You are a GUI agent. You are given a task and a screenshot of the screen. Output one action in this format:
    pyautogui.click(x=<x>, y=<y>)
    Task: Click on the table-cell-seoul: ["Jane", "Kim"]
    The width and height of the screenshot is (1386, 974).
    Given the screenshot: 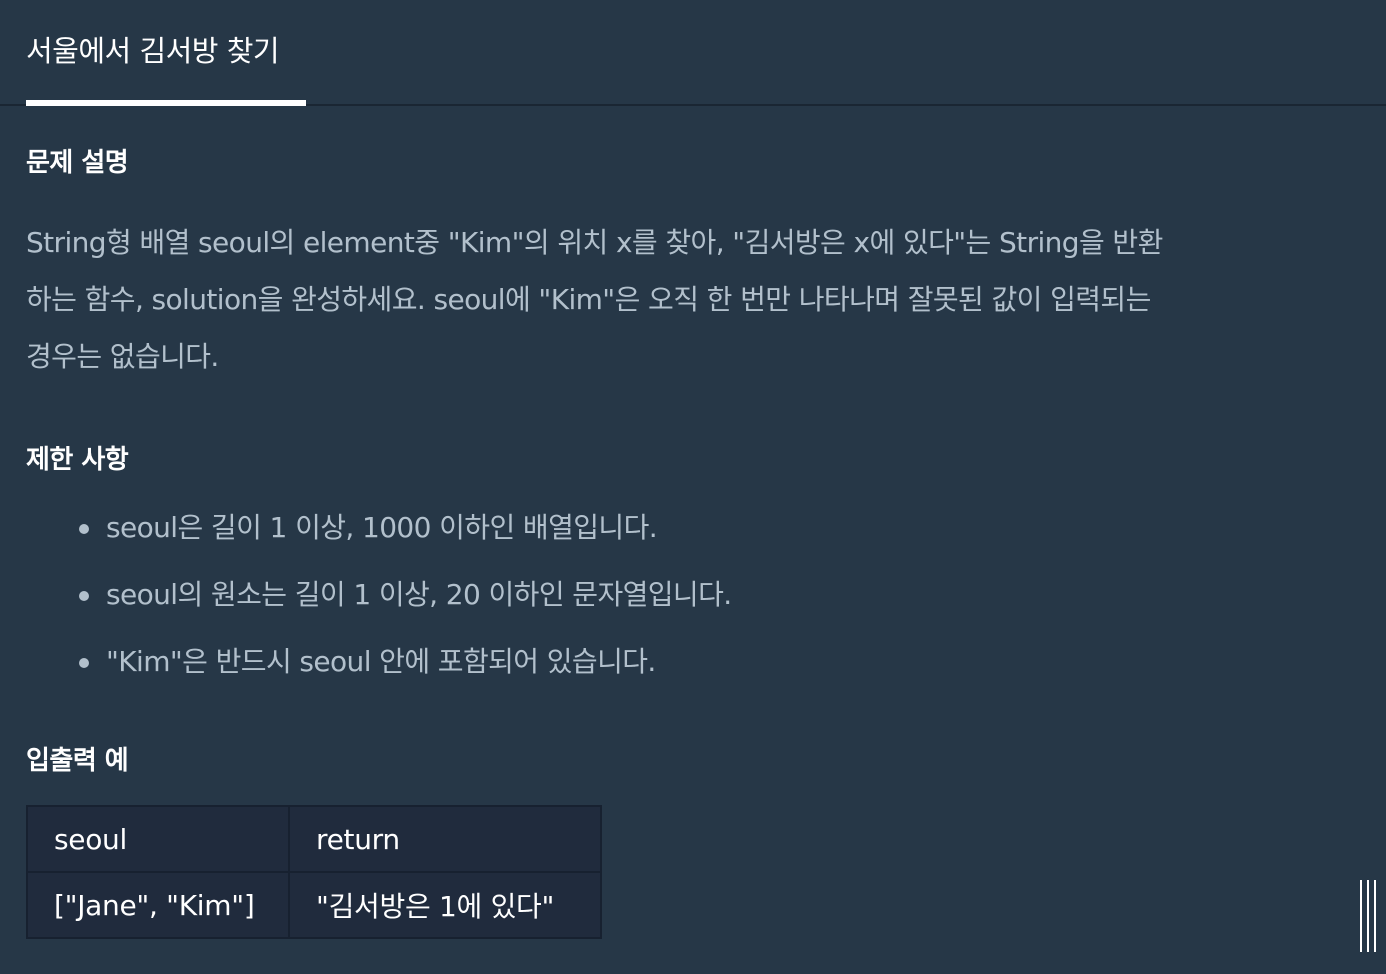 What is the action you would take?
    pyautogui.click(x=158, y=905)
    